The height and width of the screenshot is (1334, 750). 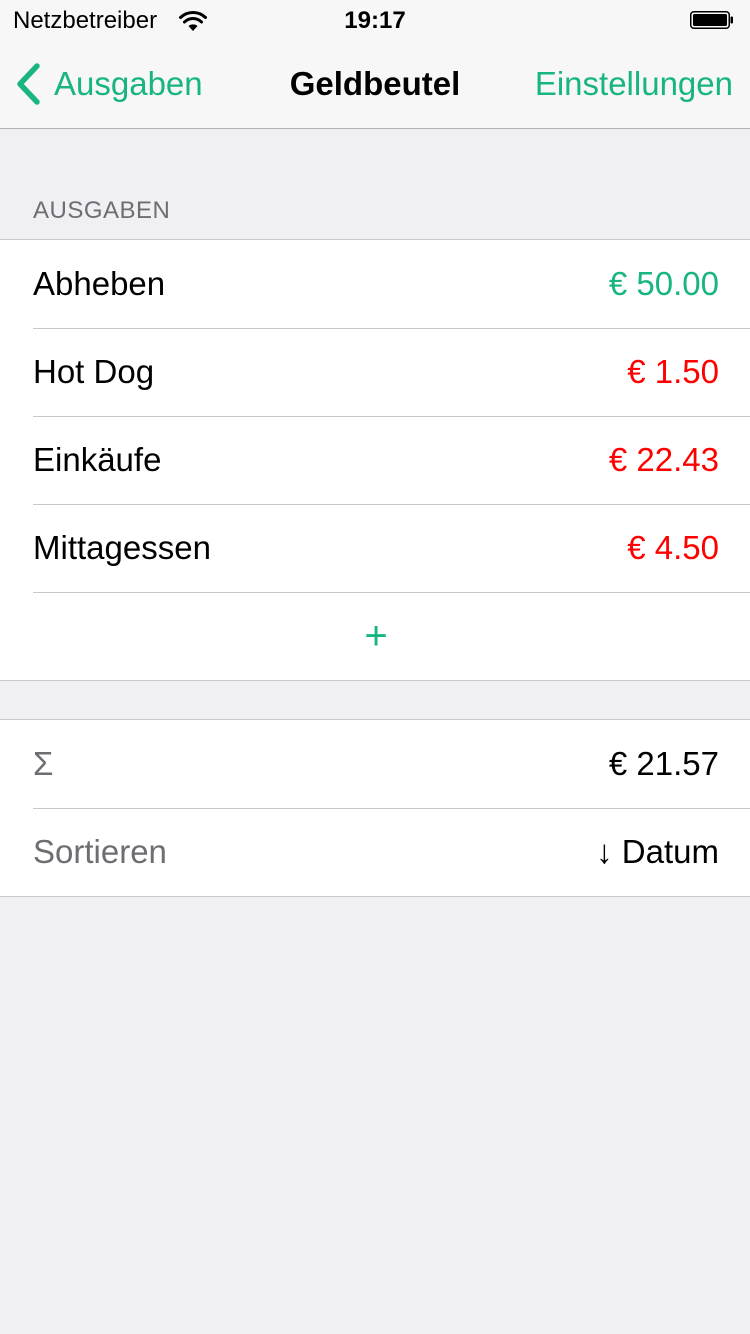 What do you see at coordinates (375, 764) in the screenshot?
I see `sum-row: Σ € 21.57` at bounding box center [375, 764].